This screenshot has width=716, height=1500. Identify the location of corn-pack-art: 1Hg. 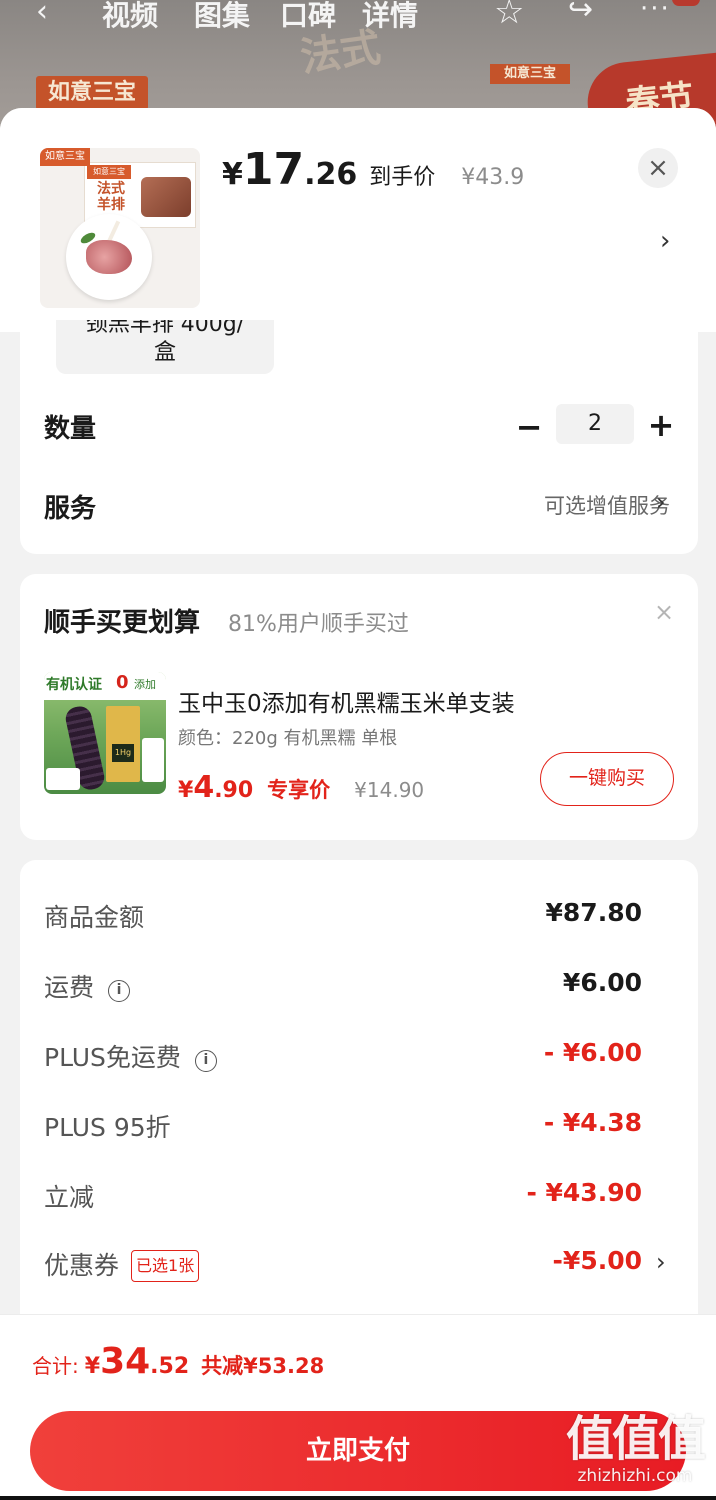
(123, 744).